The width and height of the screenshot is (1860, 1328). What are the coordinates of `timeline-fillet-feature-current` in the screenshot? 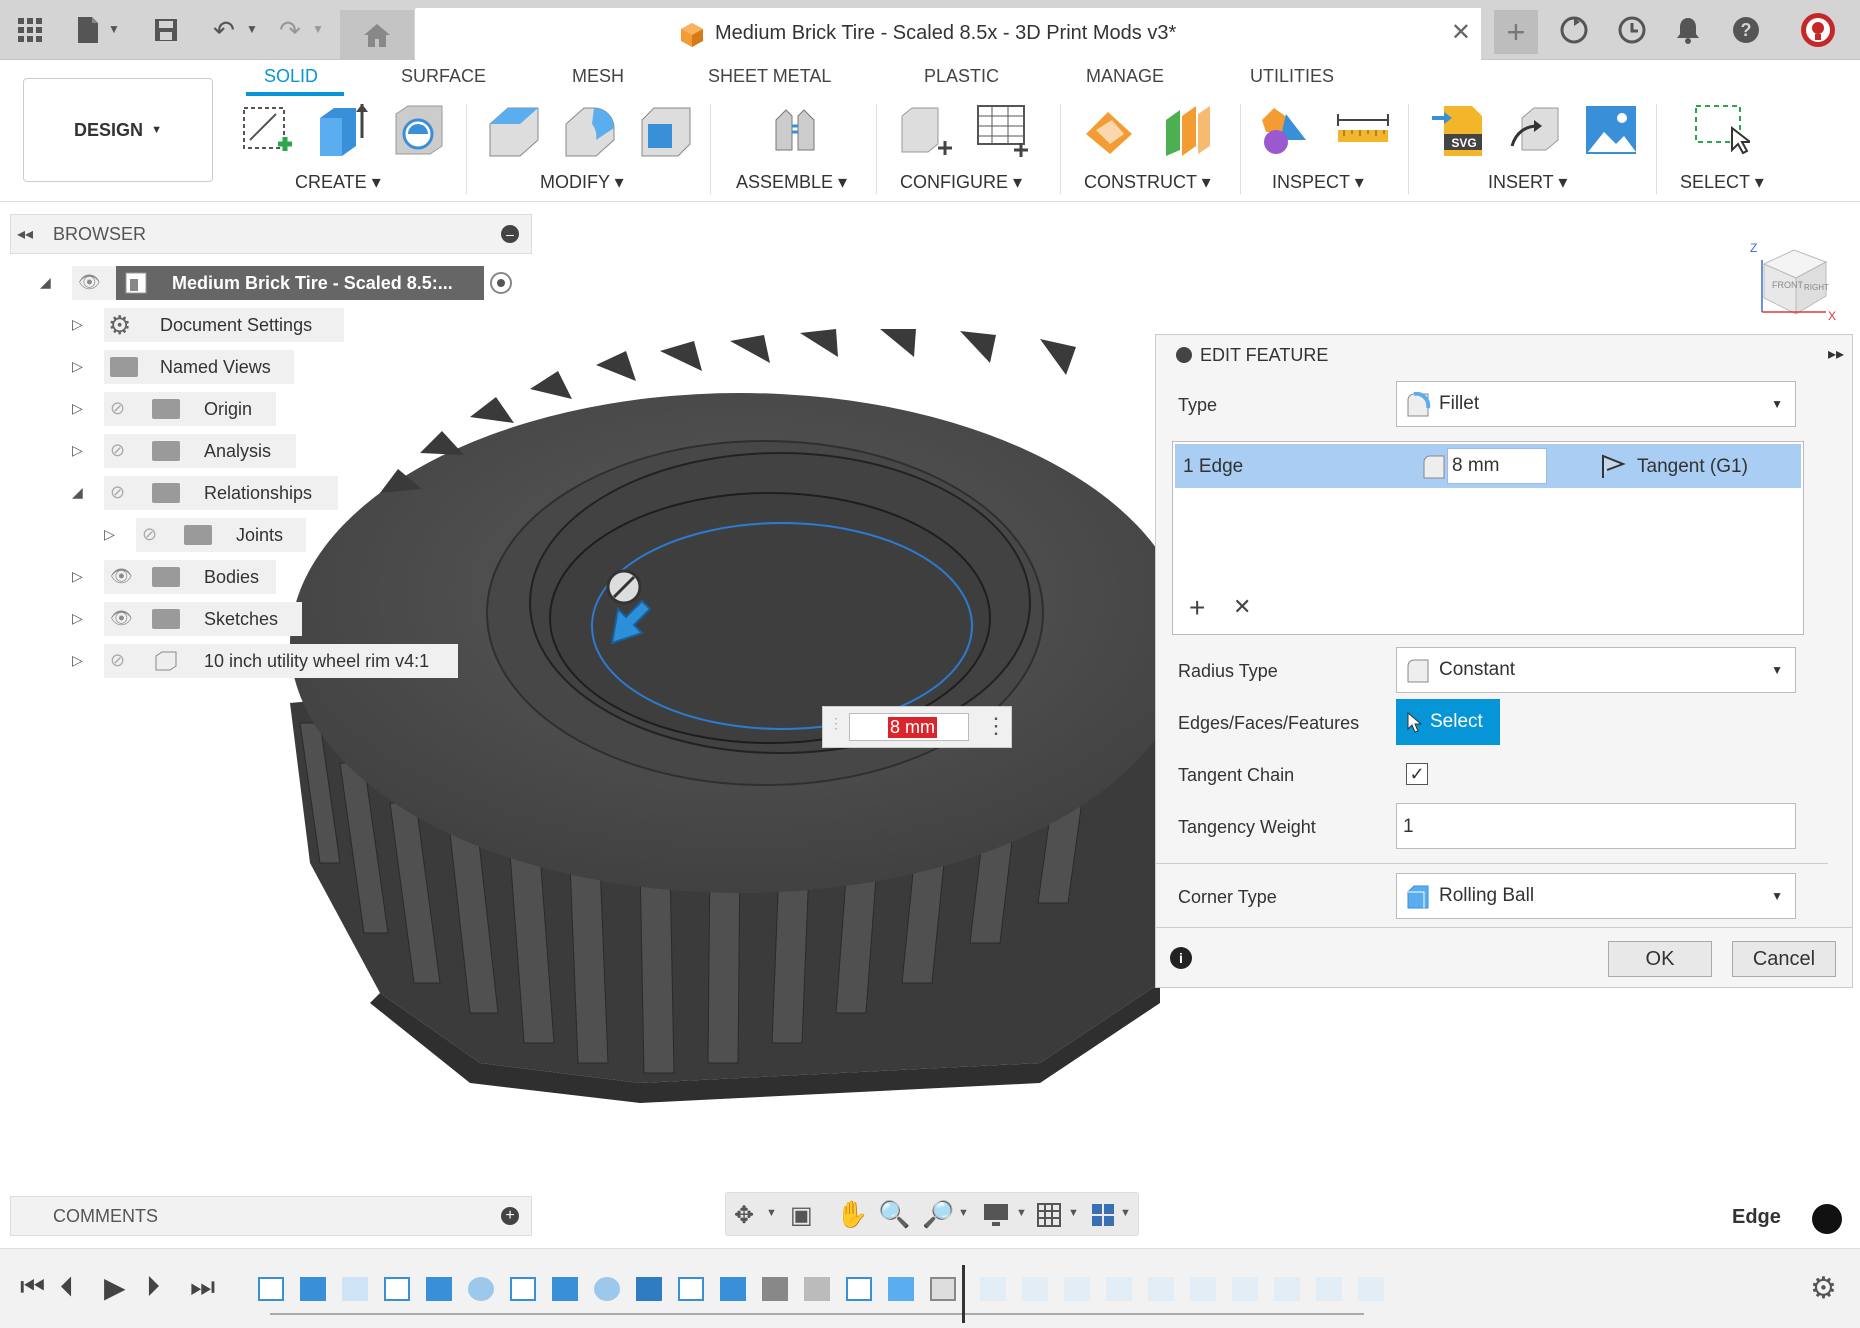 It's located at (943, 1289).